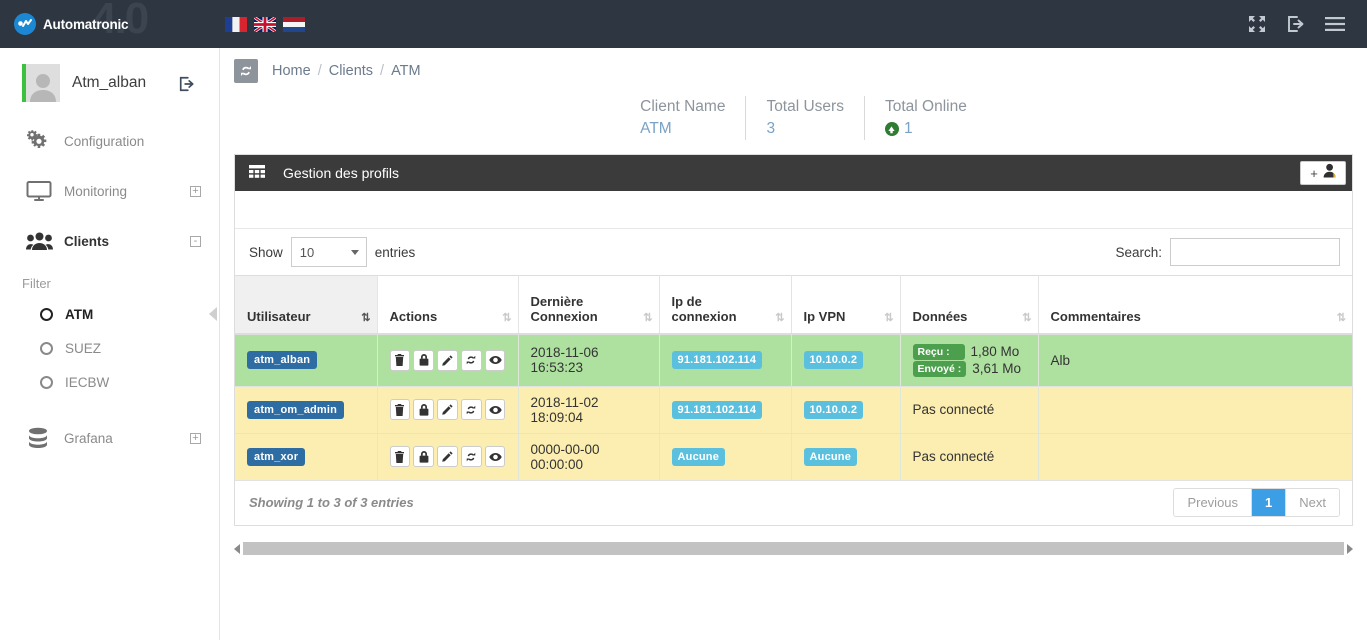 Image resolution: width=1367 pixels, height=640 pixels. What do you see at coordinates (725, 457) in the screenshot?
I see `cell-ip-de-connexion: Aucune` at bounding box center [725, 457].